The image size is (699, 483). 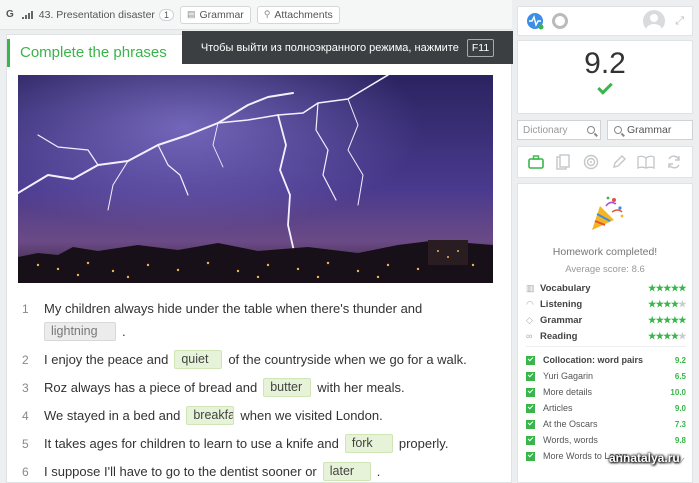 What do you see at coordinates (644, 458) in the screenshot?
I see `site-watermark: annatalya.ru` at bounding box center [644, 458].